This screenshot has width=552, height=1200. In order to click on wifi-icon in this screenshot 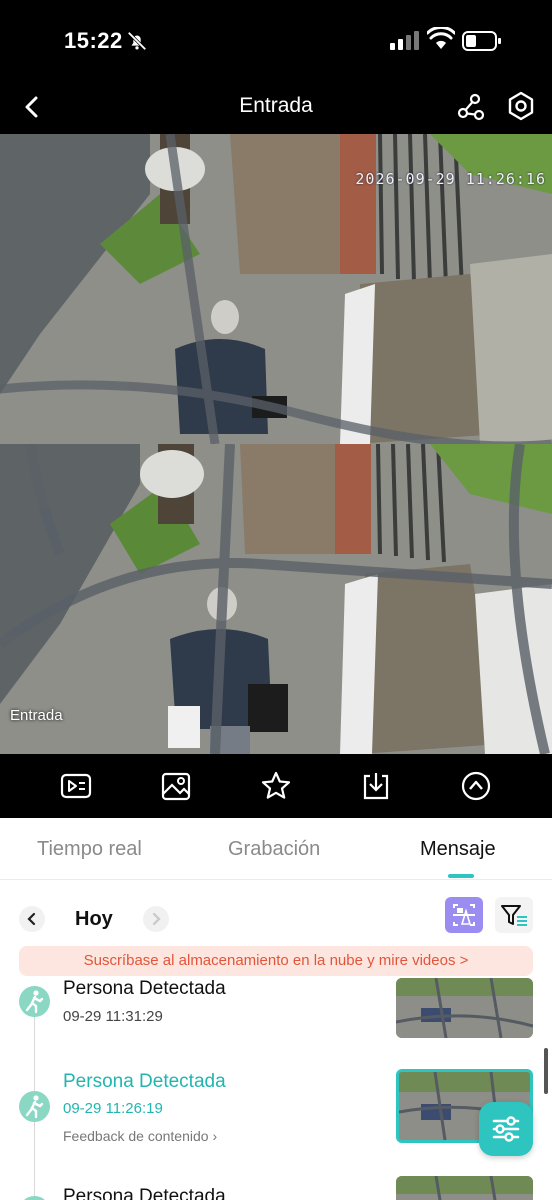, I will do `click(441, 38)`.